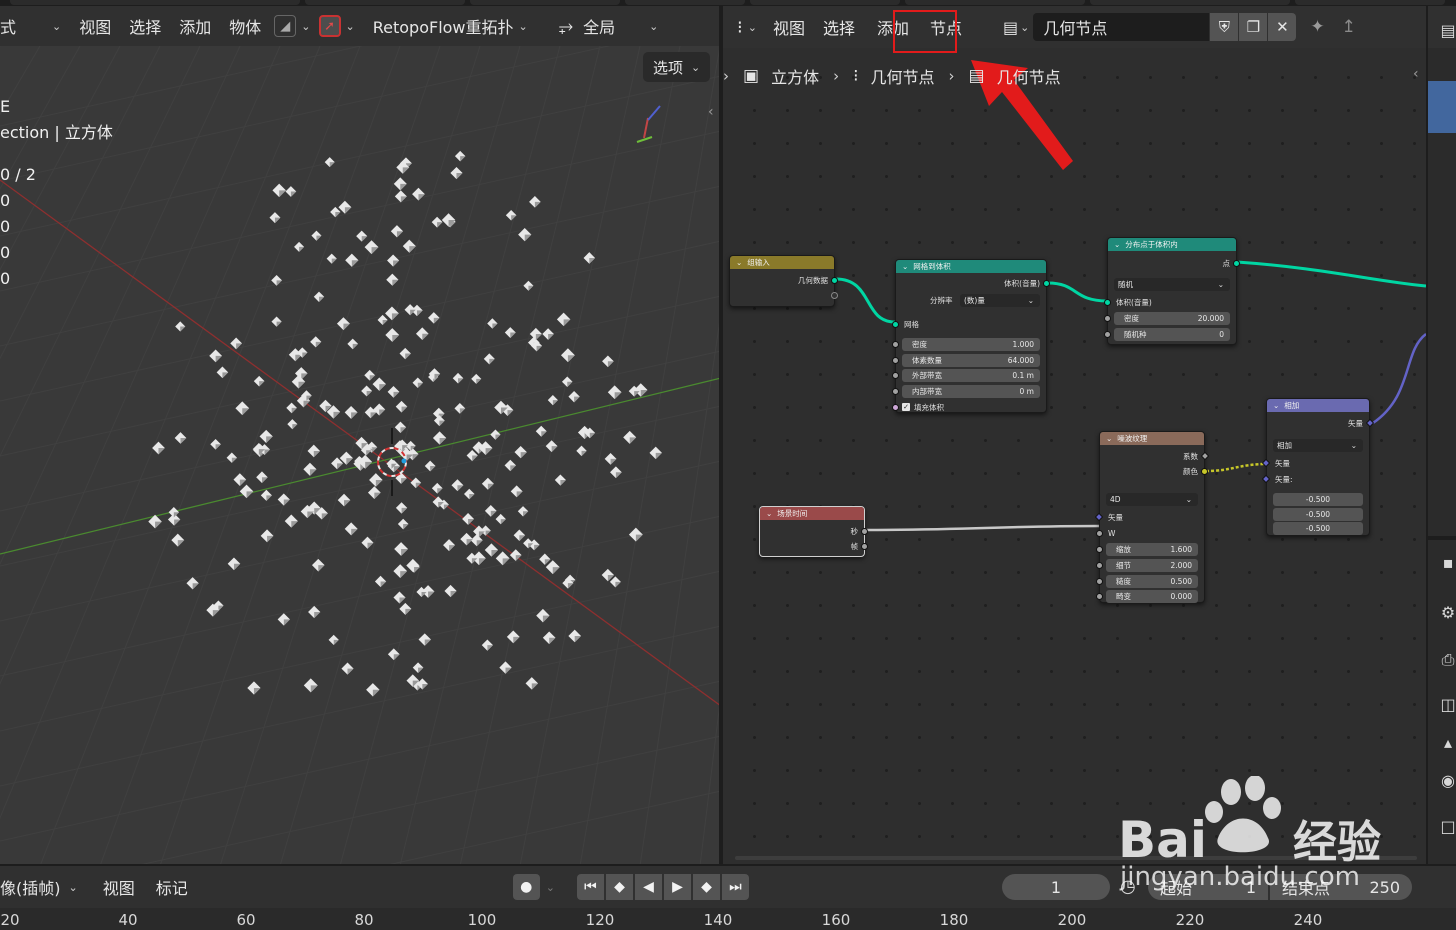 The image size is (1456, 930). Describe the element at coordinates (971, 324) in the screenshot. I see `socket-row: 网格` at that location.